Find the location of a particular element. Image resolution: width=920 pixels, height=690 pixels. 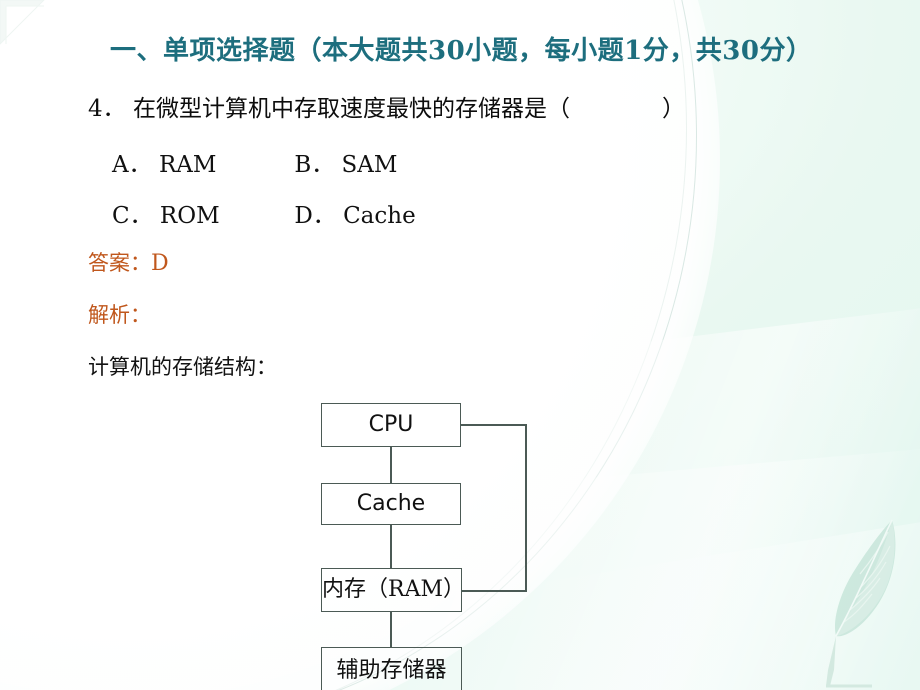

structure-caption: 计算机的存储结构： is located at coordinates (182, 367).